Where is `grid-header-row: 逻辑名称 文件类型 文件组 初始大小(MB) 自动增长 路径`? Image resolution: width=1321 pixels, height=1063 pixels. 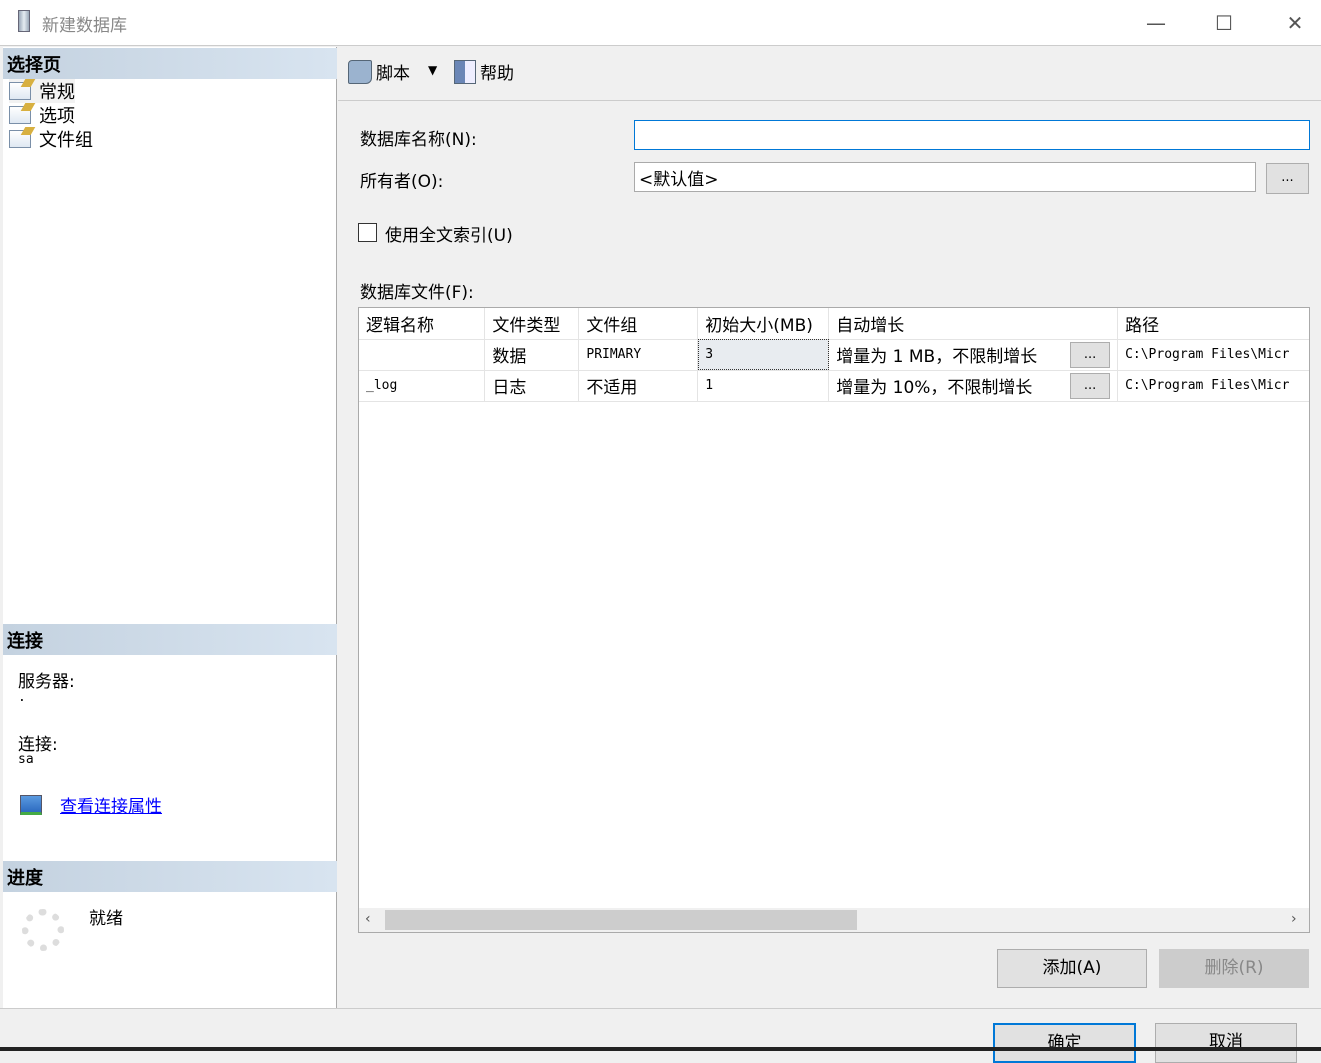
grid-header-row: 逻辑名称 文件类型 文件组 初始大小(MB) 自动增长 路径 is located at coordinates (834, 324).